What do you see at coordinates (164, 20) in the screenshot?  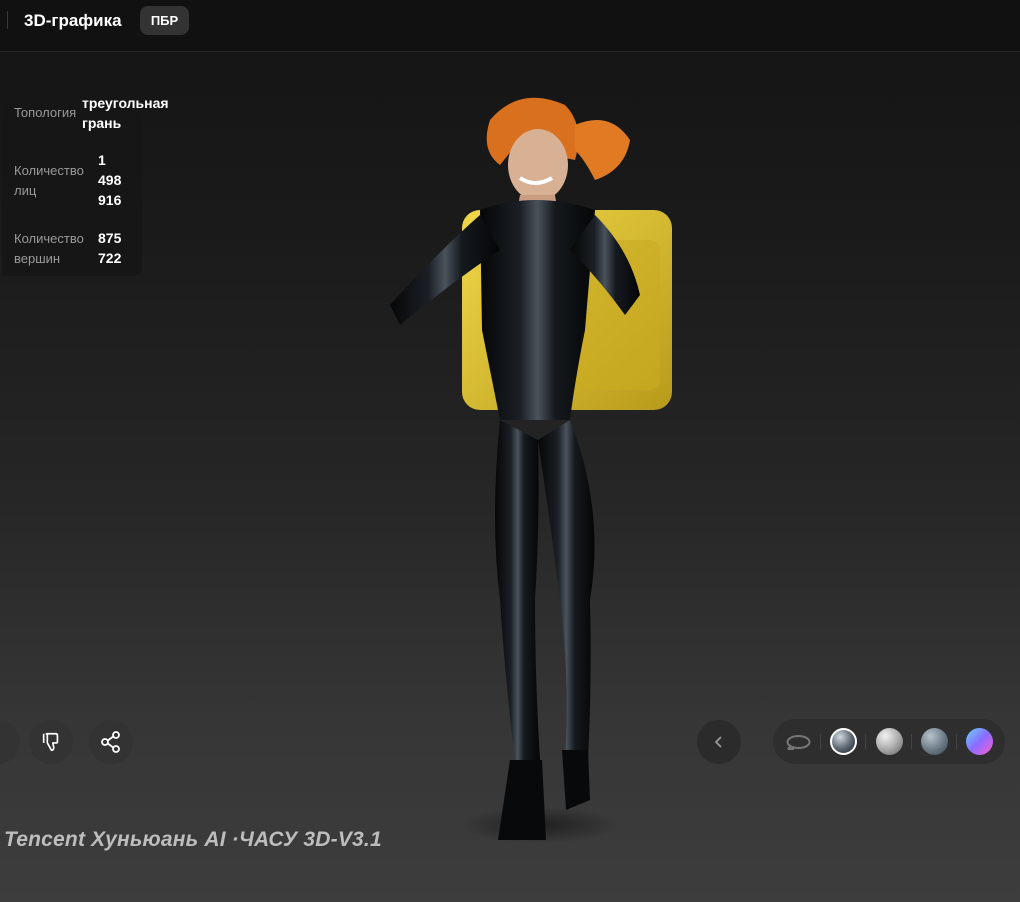 I see `pbr-badge: ПБР` at bounding box center [164, 20].